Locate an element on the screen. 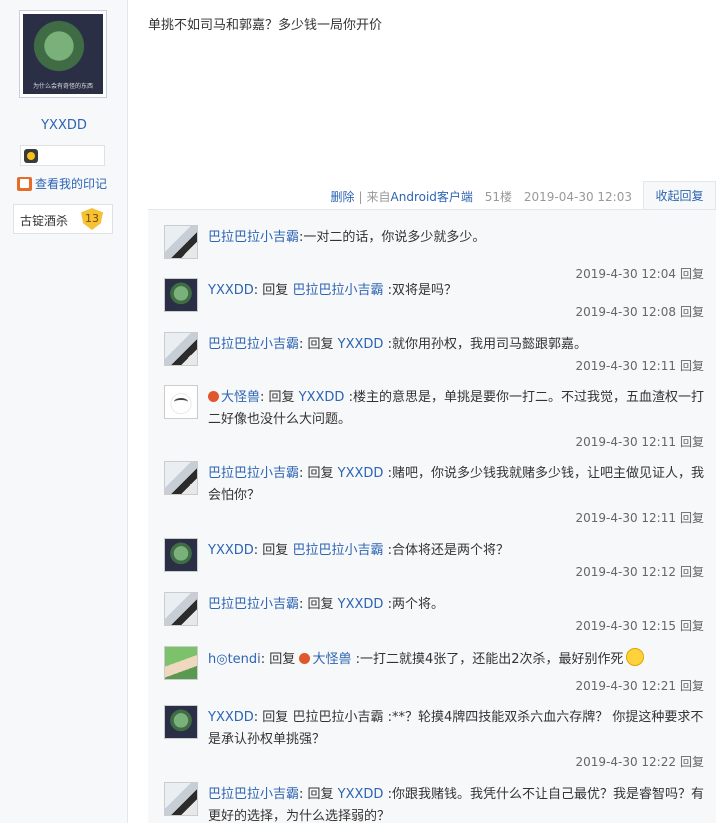 The height and width of the screenshot is (828, 716). collapse-replies-button: 收起回复 is located at coordinates (679, 195).